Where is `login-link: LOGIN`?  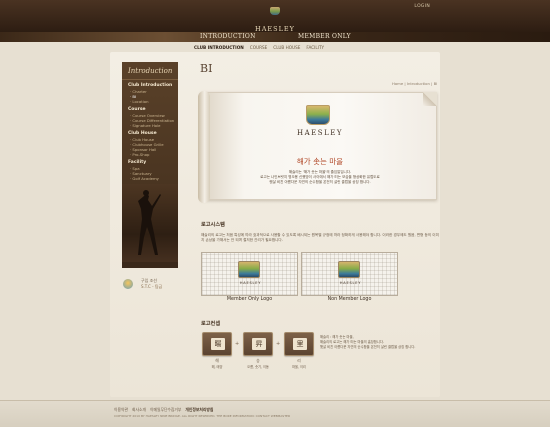
login-link: LOGIN is located at coordinates (422, 6).